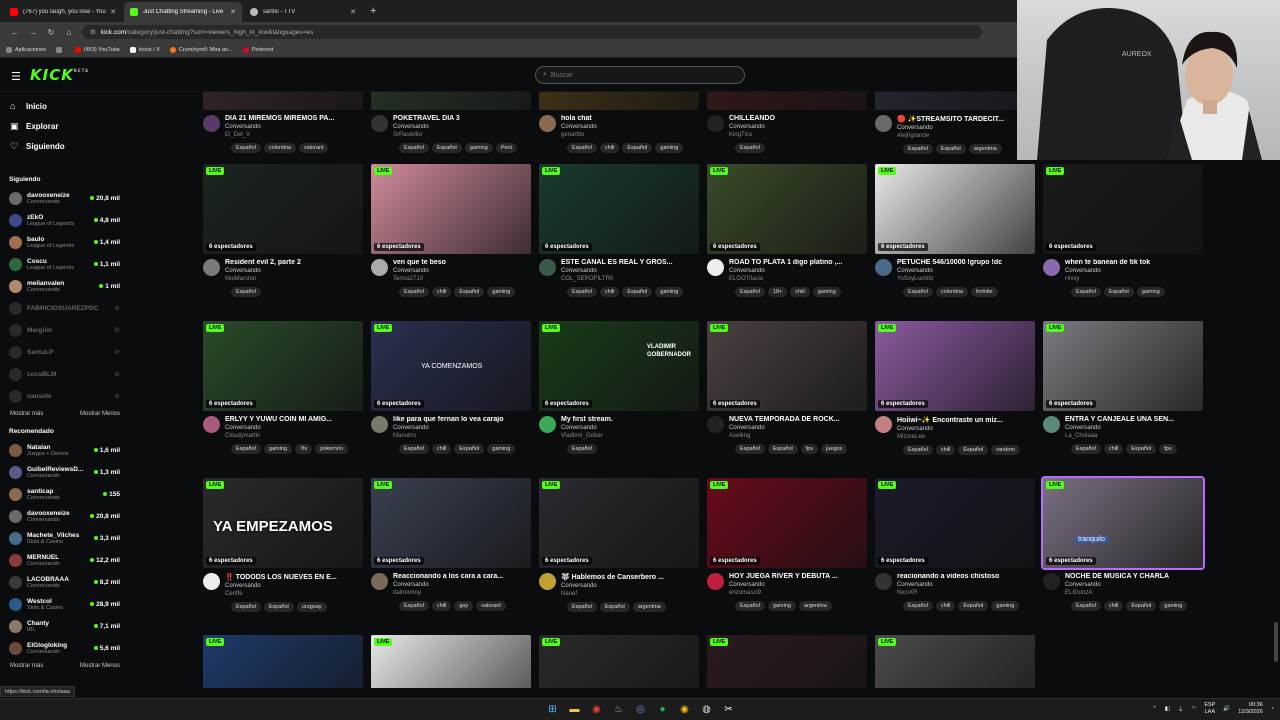 This screenshot has height=720, width=1280. What do you see at coordinates (100, 666) in the screenshot?
I see `show-less-button: Mostrar Menos` at bounding box center [100, 666].